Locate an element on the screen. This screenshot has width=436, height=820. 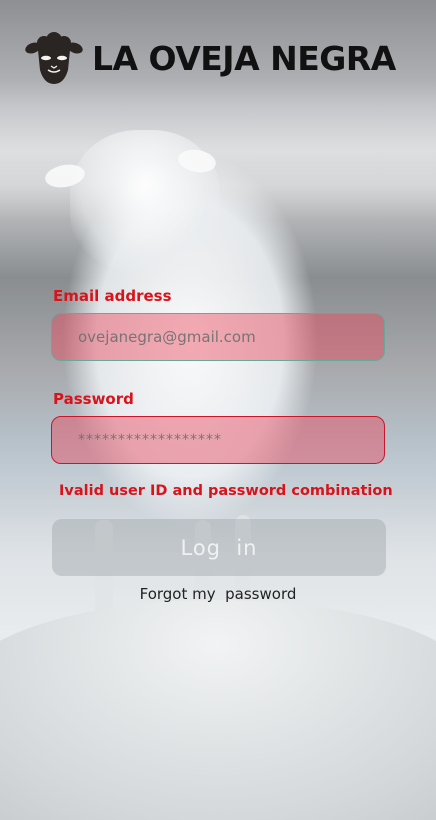
brand-title: LA OVEJA NEGRA is located at coordinates (244, 58).